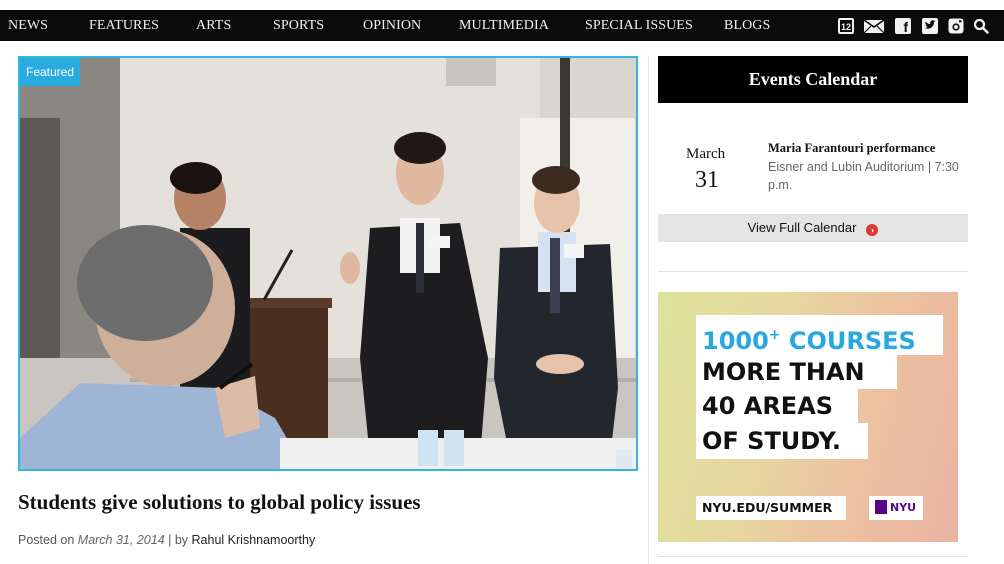  Describe the element at coordinates (813, 79) in the screenshot. I see `events-calendar-heading: Events Calendar` at that location.